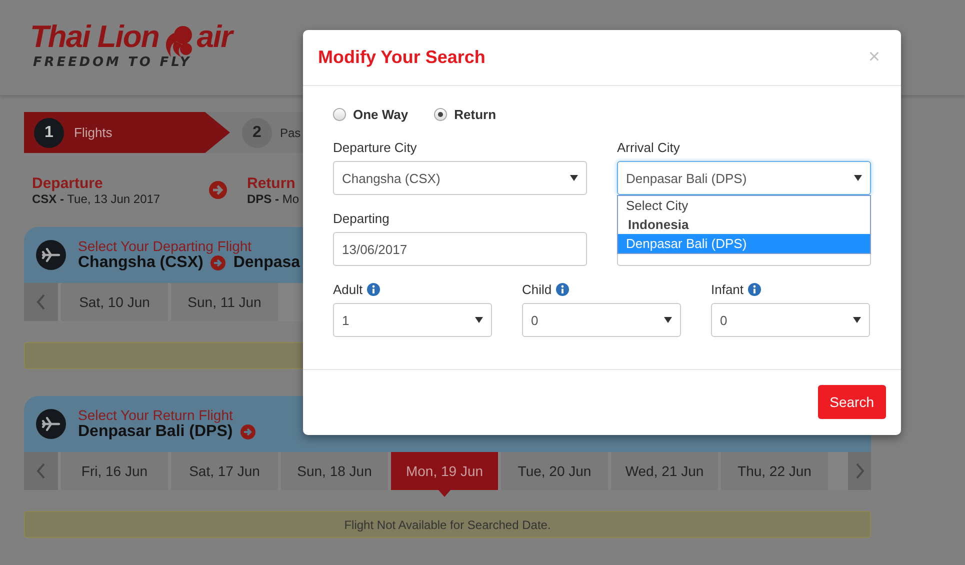  I want to click on date-tab: Sun, 11 Jun, so click(224, 302).